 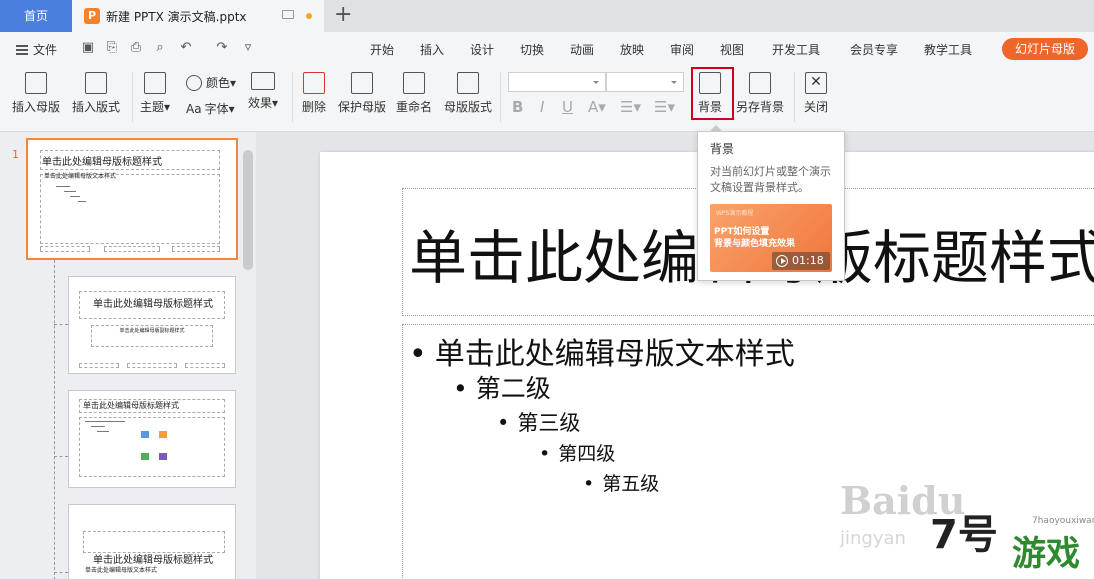 I want to click on export-icon: ⎘, so click(x=112, y=48).